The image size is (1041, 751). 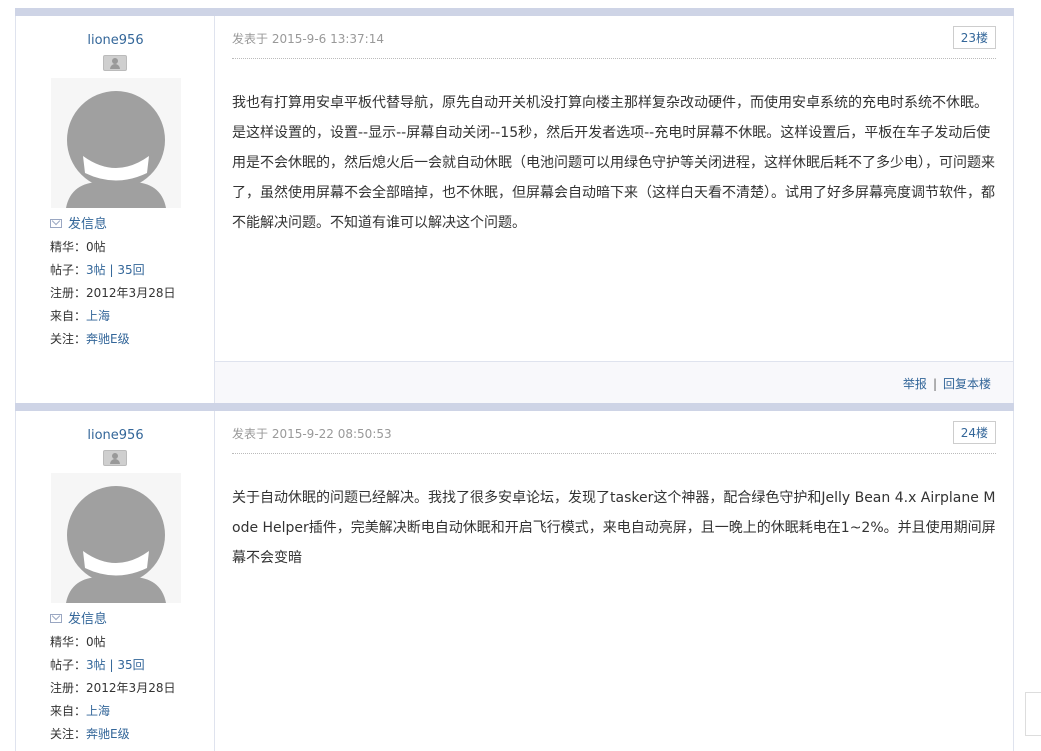 What do you see at coordinates (974, 37) in the screenshot?
I see `floor-number: 23楼` at bounding box center [974, 37].